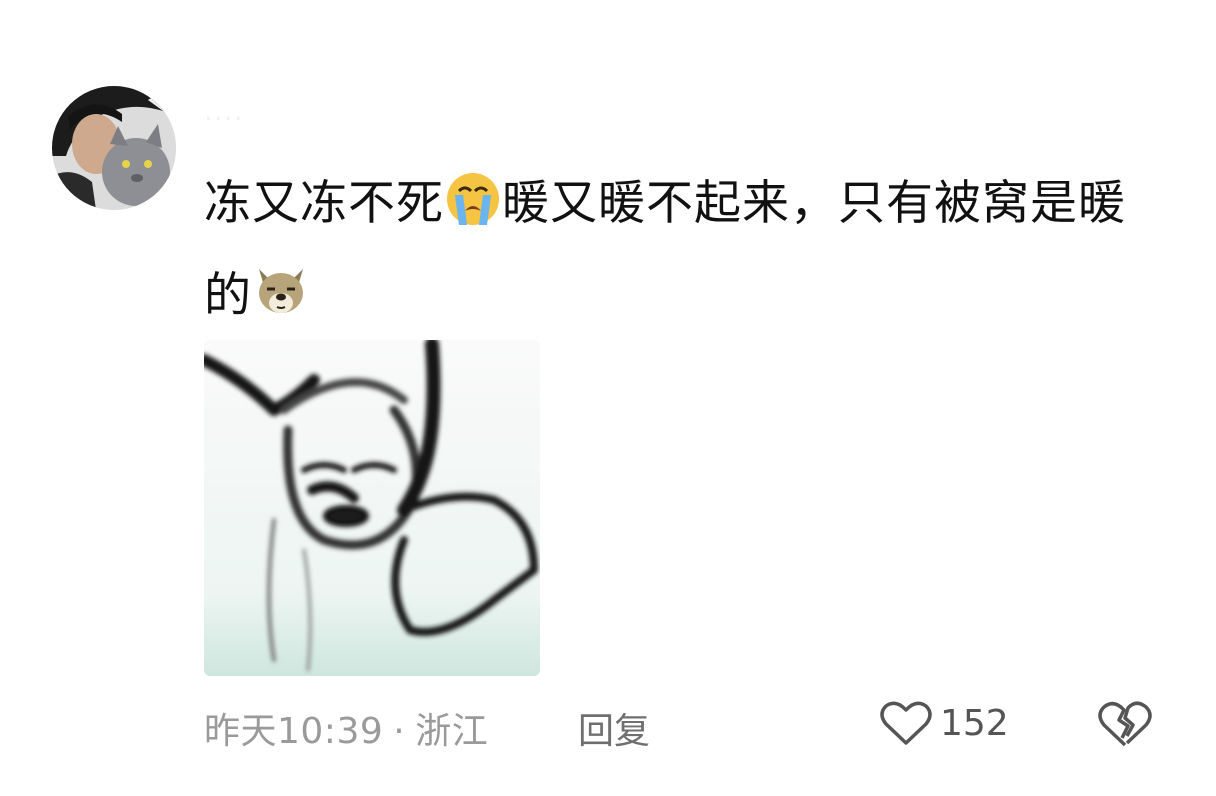  Describe the element at coordinates (974, 723) in the screenshot. I see `like-count: 152` at that location.